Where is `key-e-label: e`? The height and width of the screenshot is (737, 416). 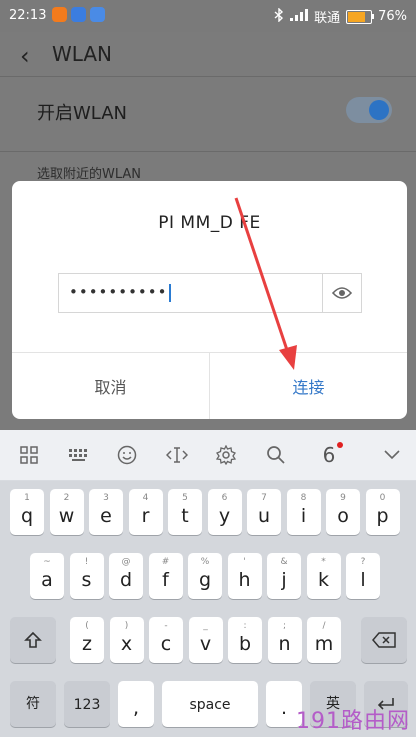 key-e-label: e is located at coordinates (106, 516).